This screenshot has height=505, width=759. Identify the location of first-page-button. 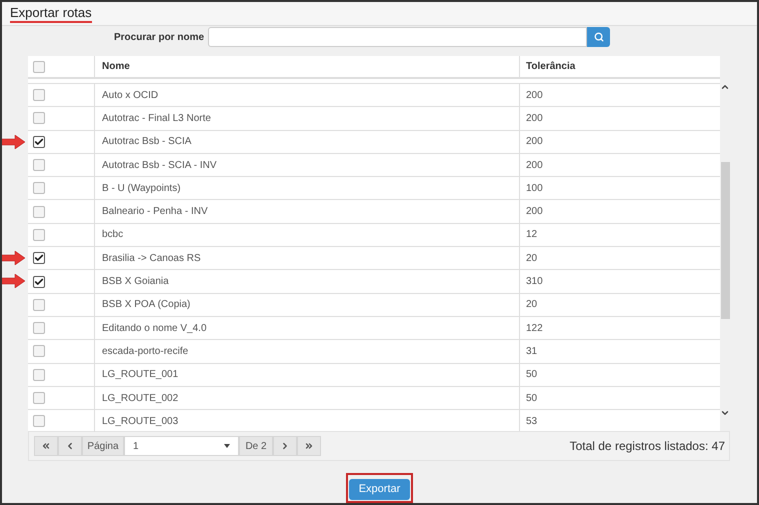
(46, 446).